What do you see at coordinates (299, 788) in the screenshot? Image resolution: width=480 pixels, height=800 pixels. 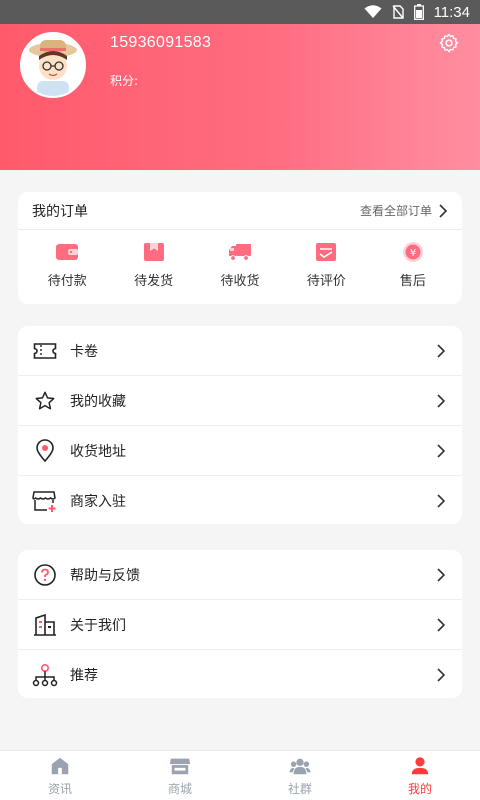 I see `tab-label: 社群` at bounding box center [299, 788].